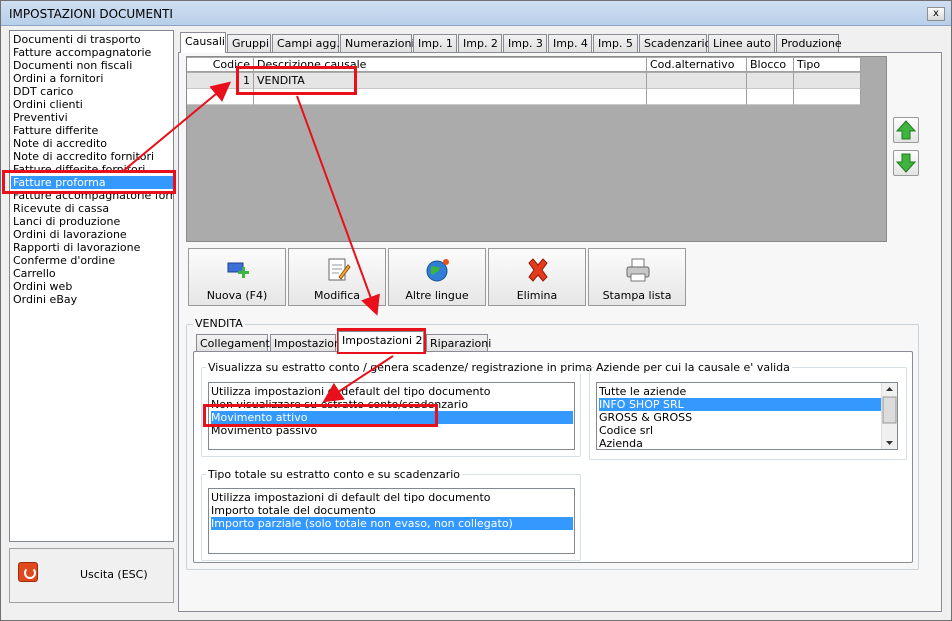 This screenshot has height=621, width=952. What do you see at coordinates (93, 260) in the screenshot?
I see `sidebar-item: Conferme d'ordine` at bounding box center [93, 260].